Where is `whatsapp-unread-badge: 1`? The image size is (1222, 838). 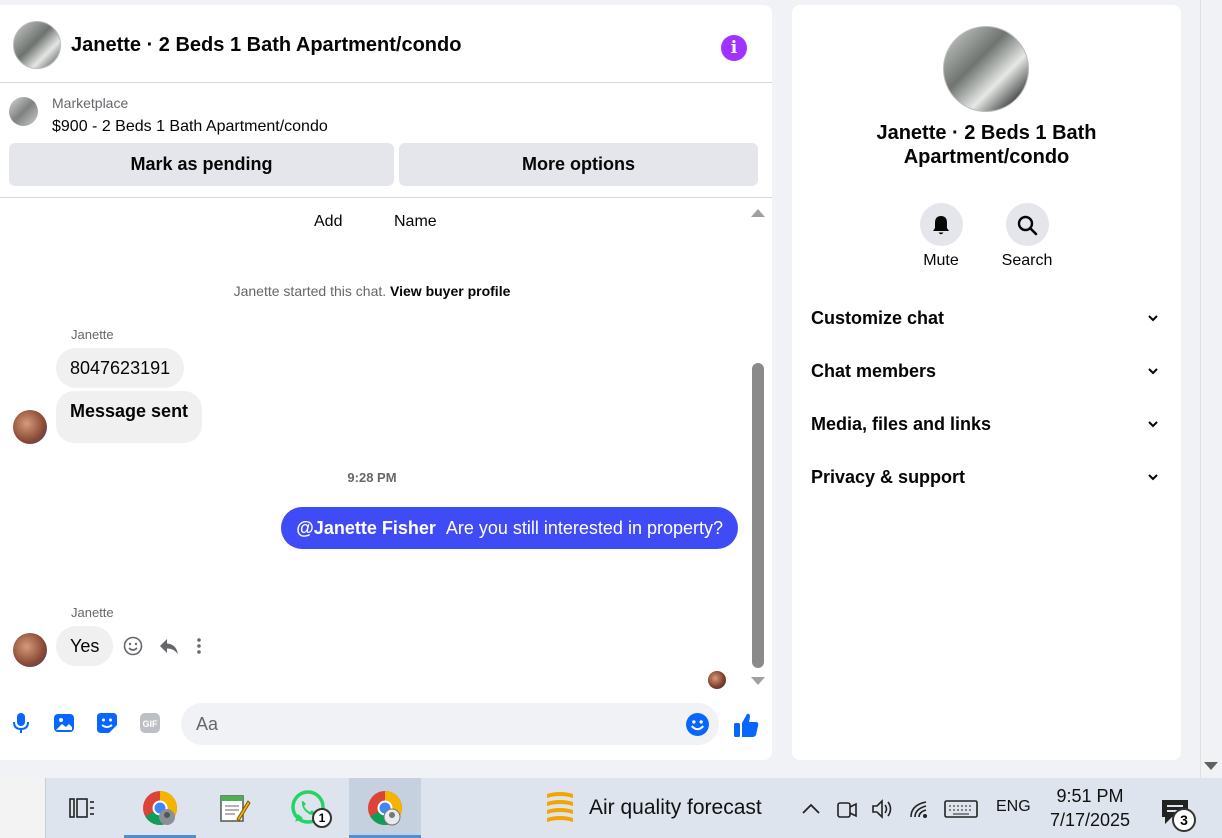
whatsapp-unread-badge: 1 is located at coordinates (322, 818).